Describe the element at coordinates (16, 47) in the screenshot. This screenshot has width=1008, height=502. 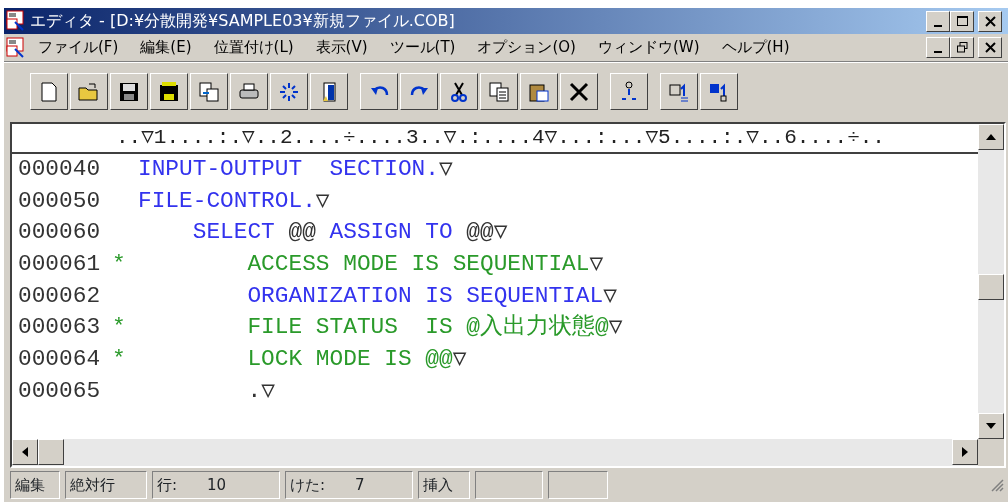
I see `document-icon` at that location.